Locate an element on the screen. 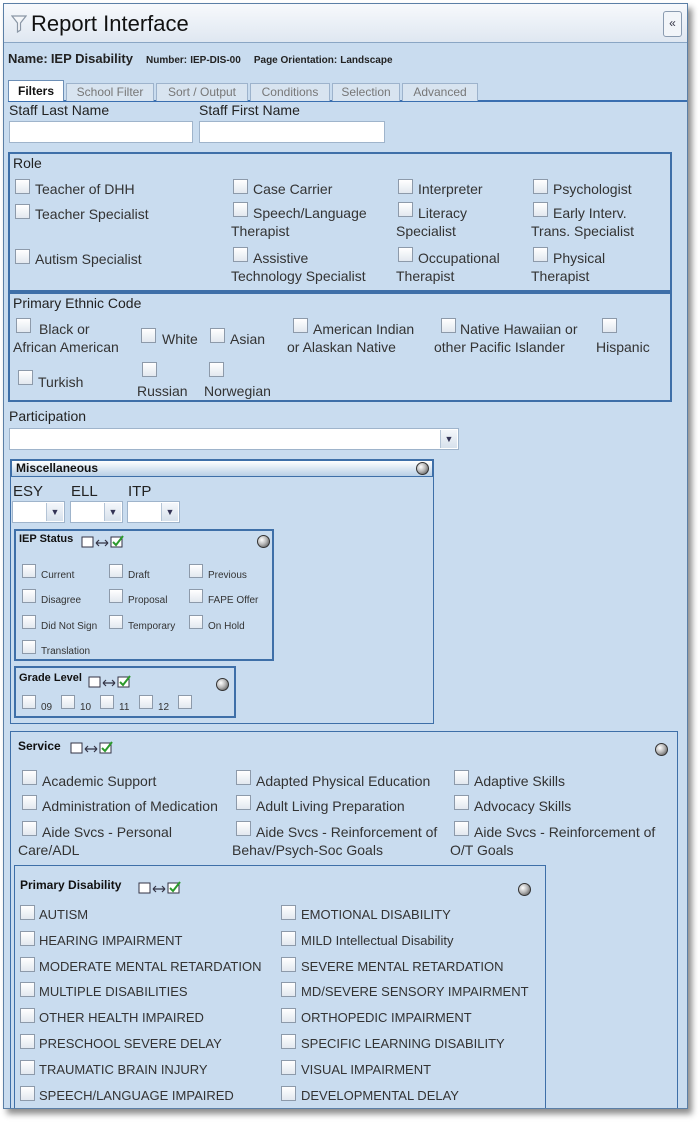  disability-option-label: MULTIPLE DISABILITIES is located at coordinates (113, 992).